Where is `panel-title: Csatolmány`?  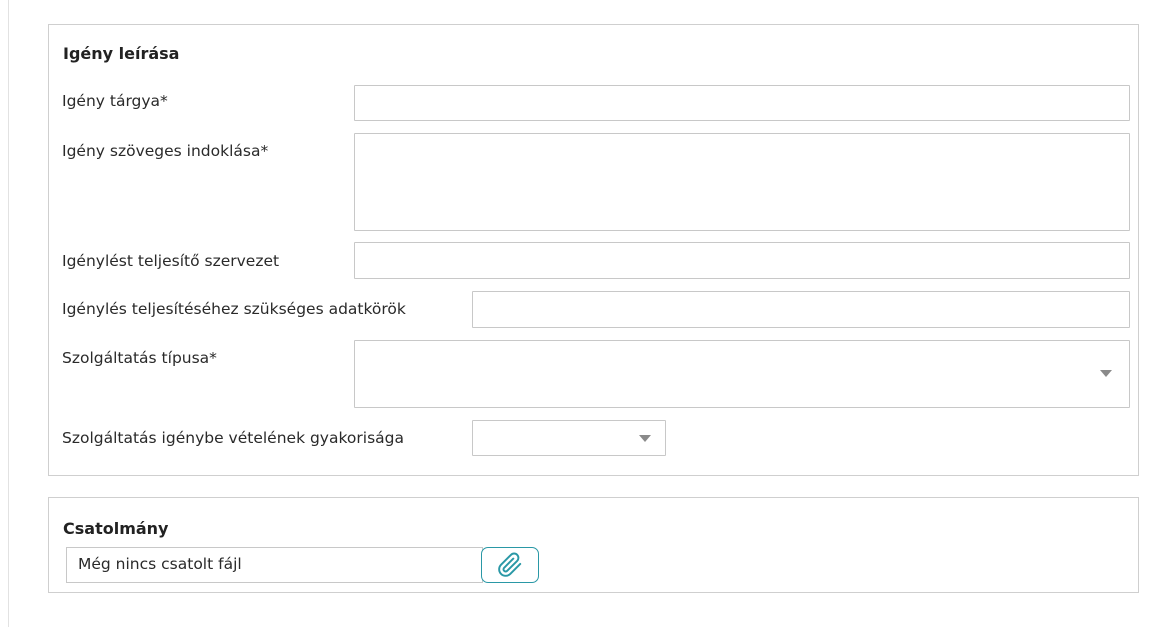 panel-title: Csatolmány is located at coordinates (116, 528).